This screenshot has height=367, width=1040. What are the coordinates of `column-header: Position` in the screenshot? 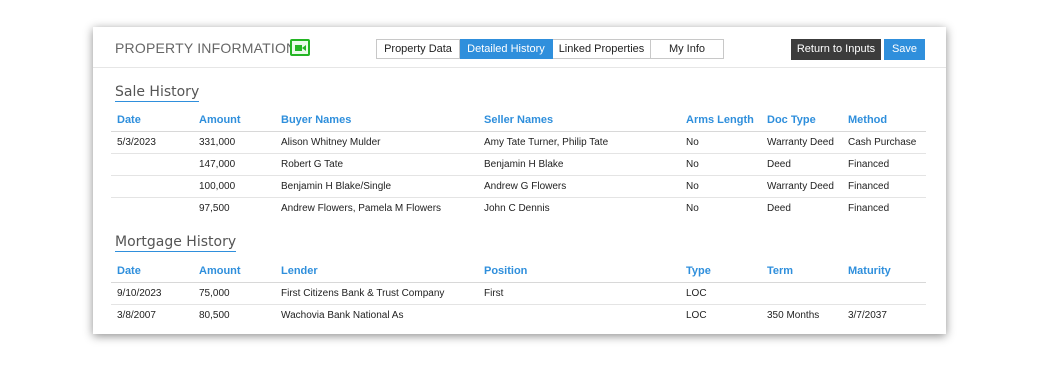 It's located at (579, 271).